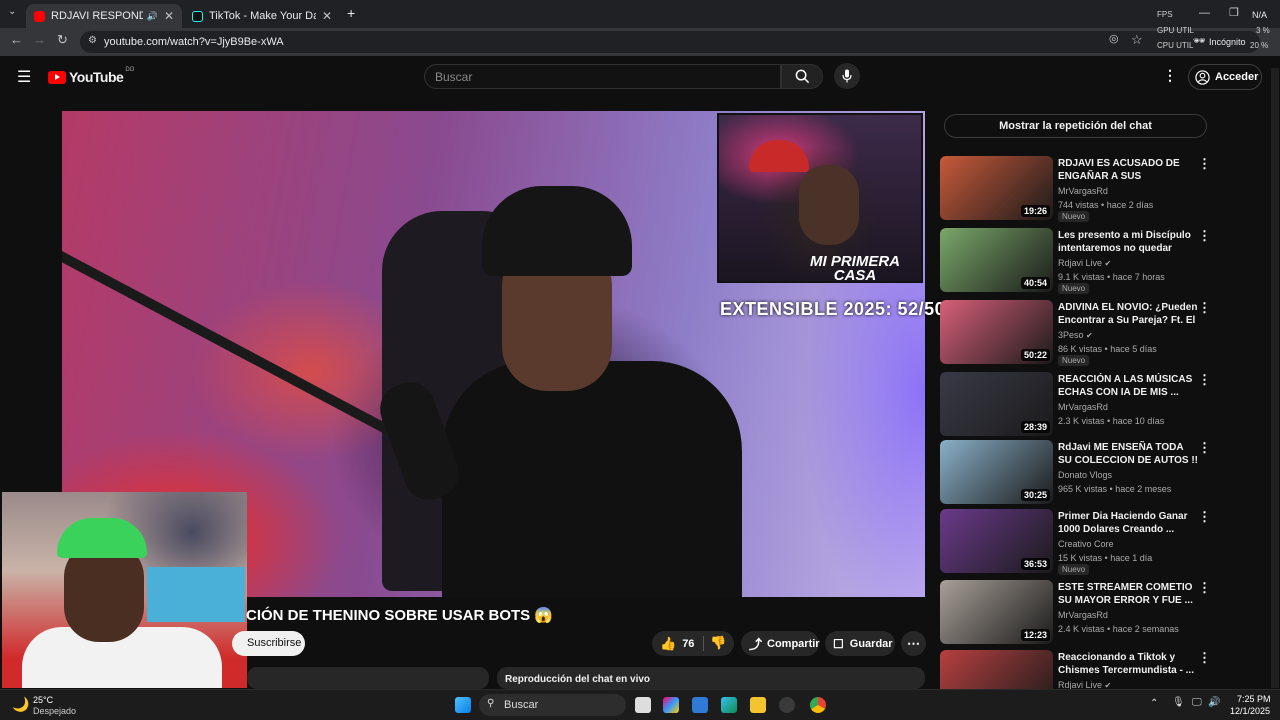 This screenshot has height=720, width=1280. What do you see at coordinates (1071, 335) in the screenshot?
I see `channel-label: 3Peso` at bounding box center [1071, 335].